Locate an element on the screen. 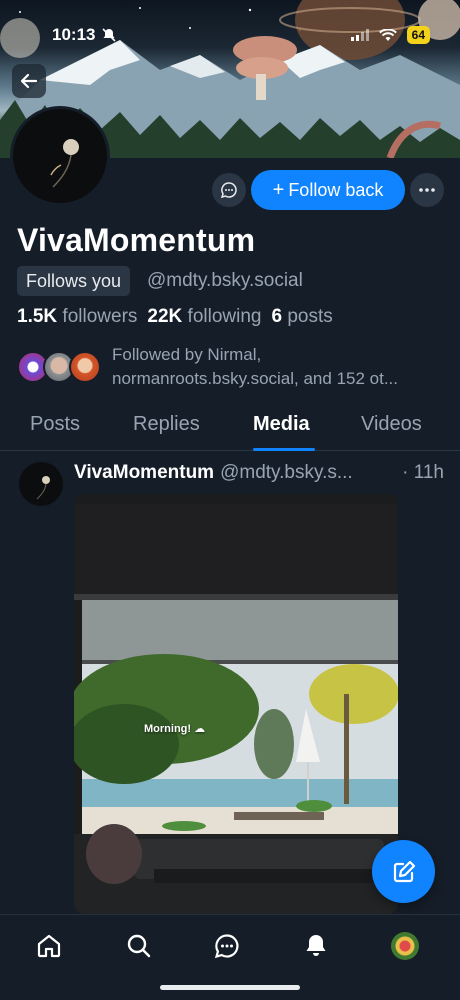  post-timestamp: · 11h is located at coordinates (423, 473).